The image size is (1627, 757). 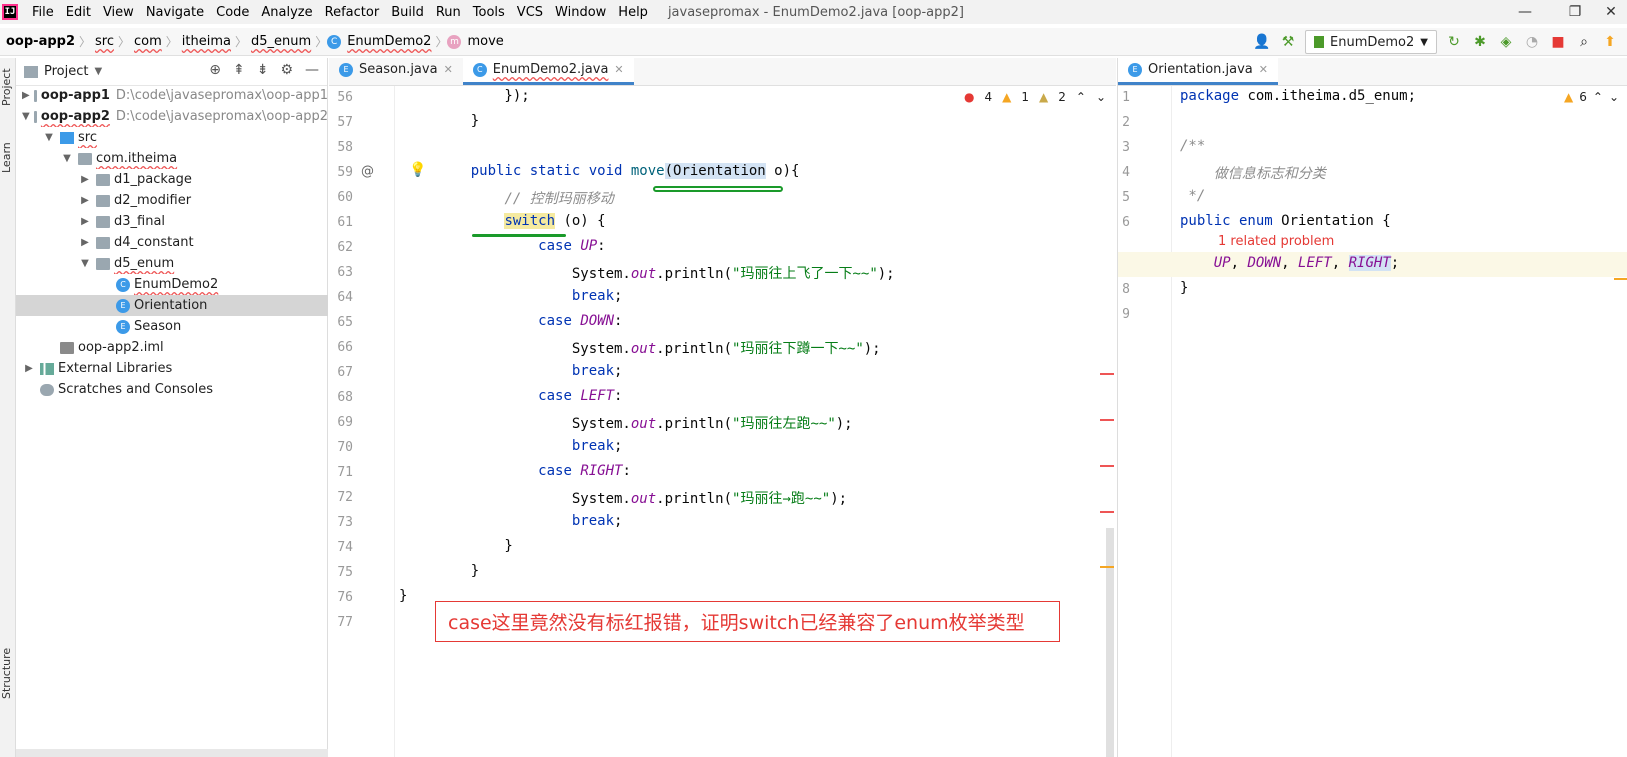 What do you see at coordinates (239, 70) in the screenshot?
I see `expand-all-icon: ⇞` at bounding box center [239, 70].